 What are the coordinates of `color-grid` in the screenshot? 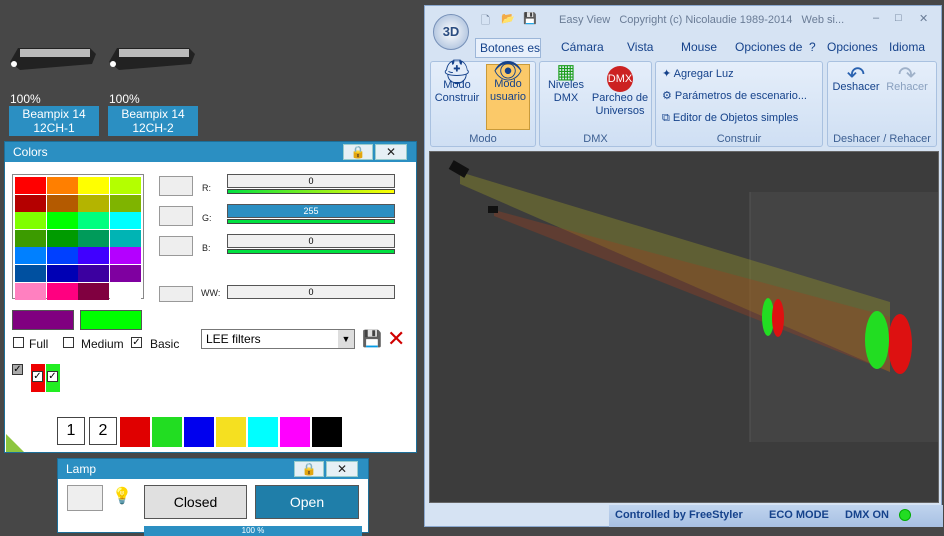 It's located at (78, 237).